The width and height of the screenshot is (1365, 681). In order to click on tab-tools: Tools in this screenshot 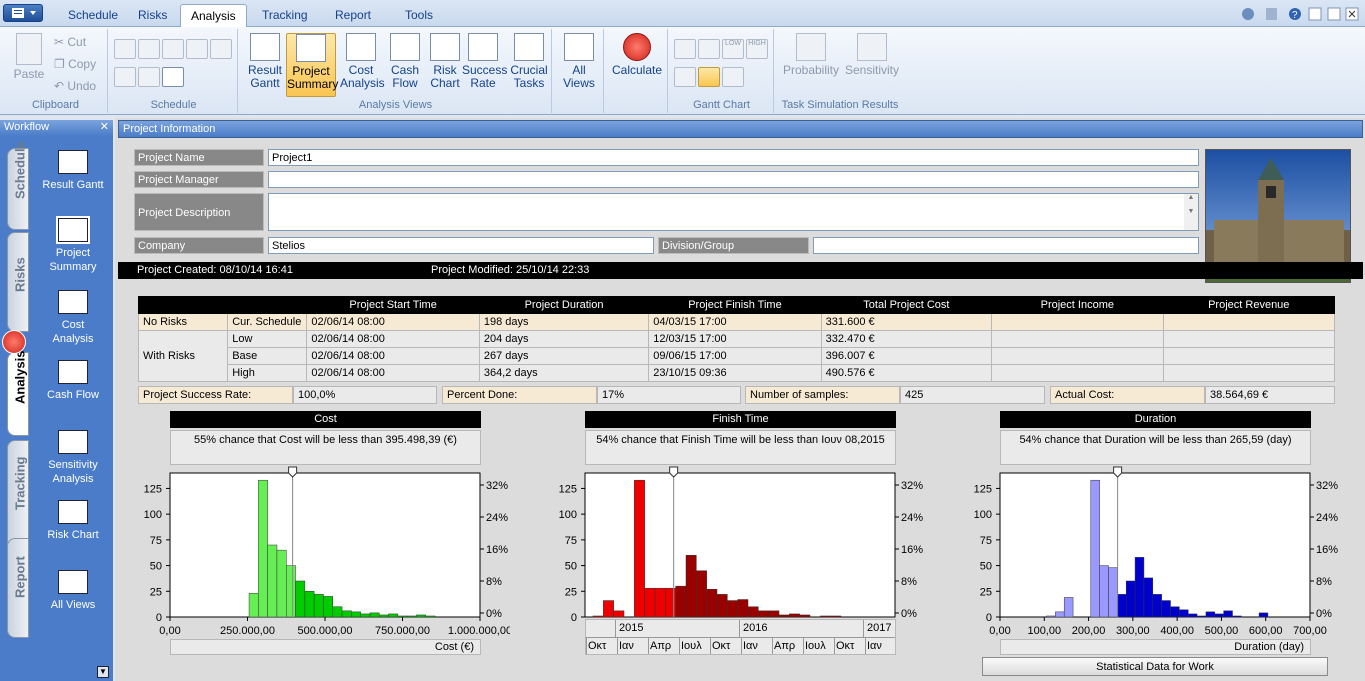, I will do `click(419, 15)`.